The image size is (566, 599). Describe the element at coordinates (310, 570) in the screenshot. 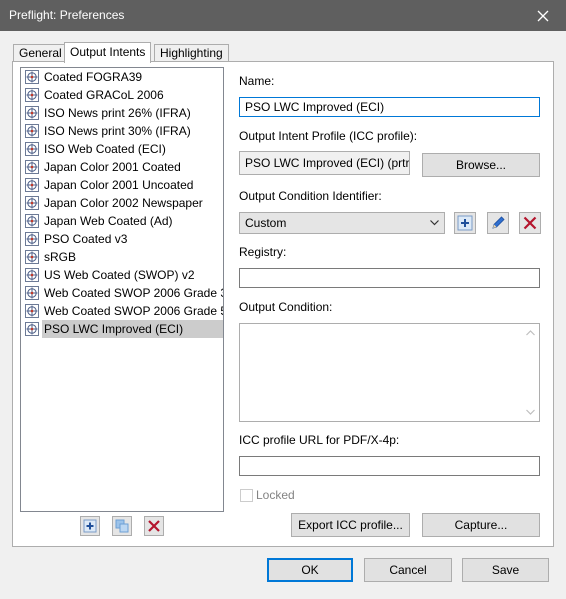

I see `ok-button: OK` at that location.